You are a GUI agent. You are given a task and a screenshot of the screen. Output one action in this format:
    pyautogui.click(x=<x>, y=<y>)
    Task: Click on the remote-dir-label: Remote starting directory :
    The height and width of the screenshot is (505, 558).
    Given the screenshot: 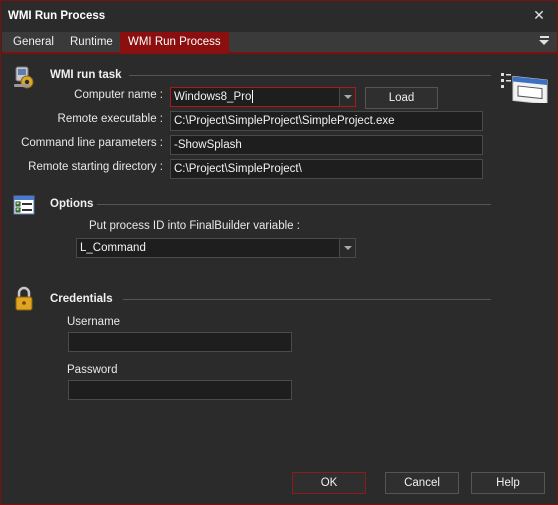 What is the action you would take?
    pyautogui.click(x=95, y=167)
    